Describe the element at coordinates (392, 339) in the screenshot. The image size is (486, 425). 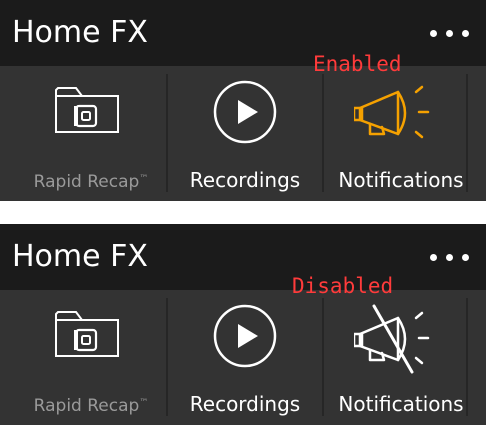
I see `megaphone-muted-icon` at that location.